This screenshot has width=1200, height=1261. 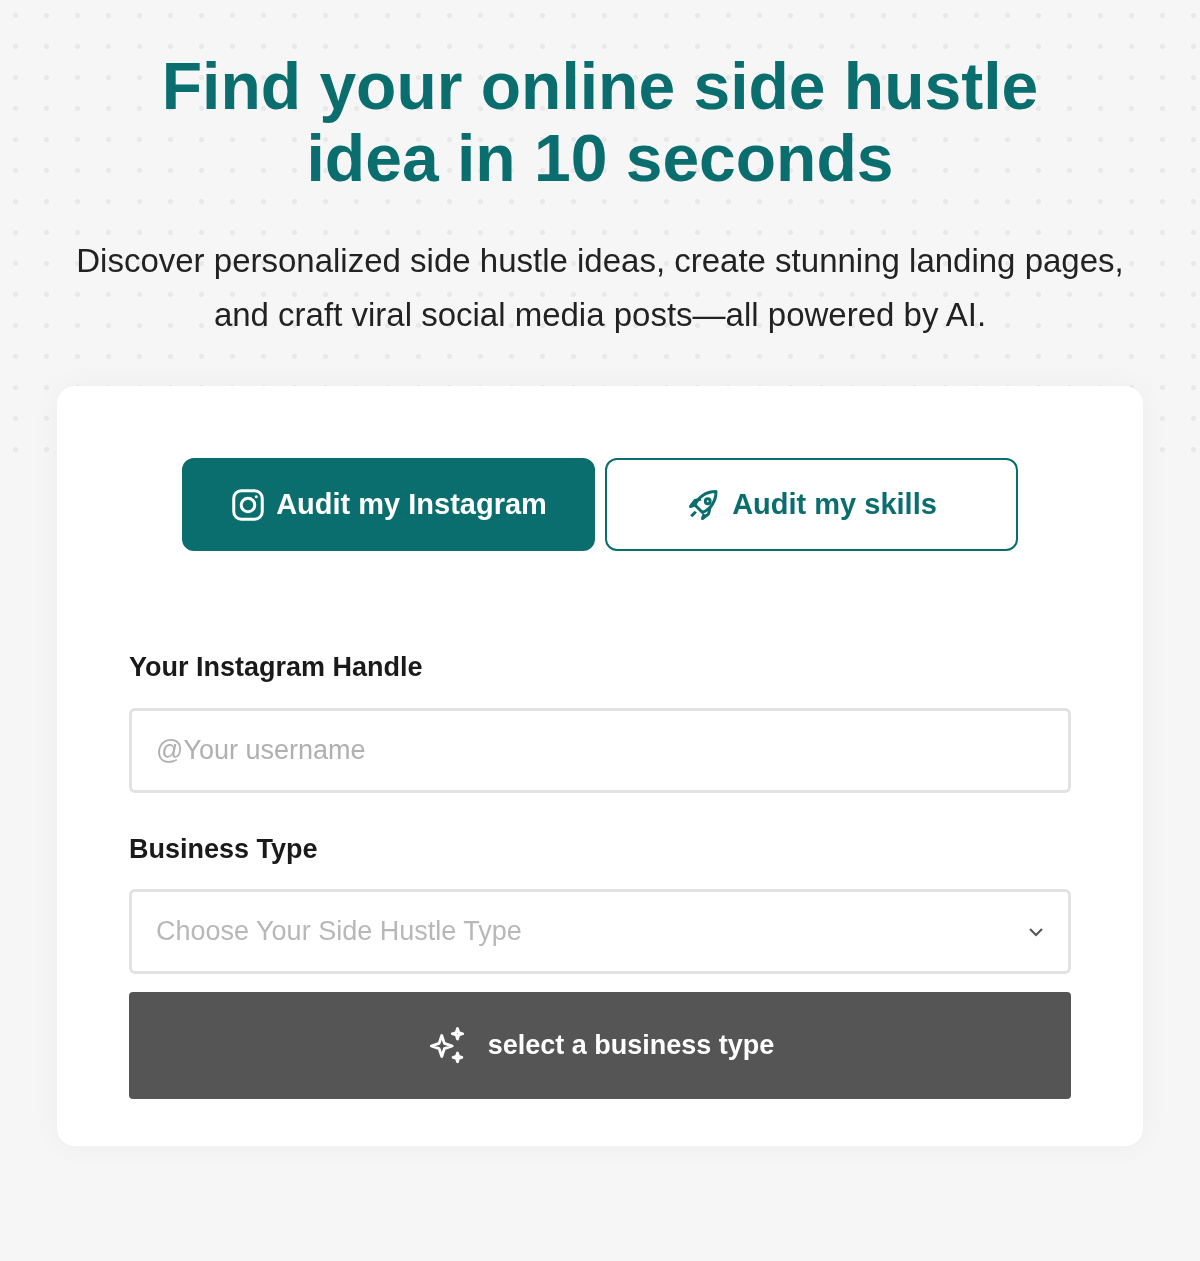 What do you see at coordinates (600, 1045) in the screenshot?
I see `submit-button: select a business type` at bounding box center [600, 1045].